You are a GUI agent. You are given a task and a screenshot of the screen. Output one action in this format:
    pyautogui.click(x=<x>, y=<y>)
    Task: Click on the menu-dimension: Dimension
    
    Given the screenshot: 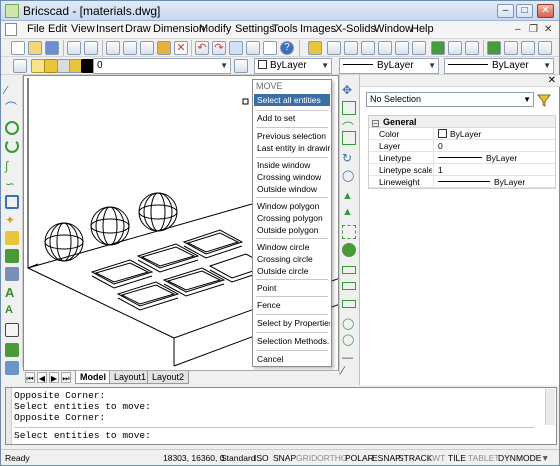 What is the action you would take?
    pyautogui.click(x=179, y=29)
    